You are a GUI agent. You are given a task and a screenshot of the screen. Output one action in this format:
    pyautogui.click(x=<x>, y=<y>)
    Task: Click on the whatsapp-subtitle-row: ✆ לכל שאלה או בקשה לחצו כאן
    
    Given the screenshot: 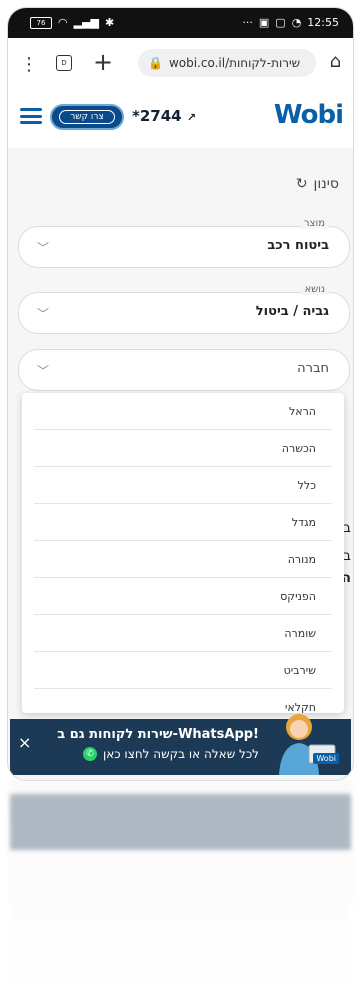 What is the action you would take?
    pyautogui.click(x=170, y=754)
    